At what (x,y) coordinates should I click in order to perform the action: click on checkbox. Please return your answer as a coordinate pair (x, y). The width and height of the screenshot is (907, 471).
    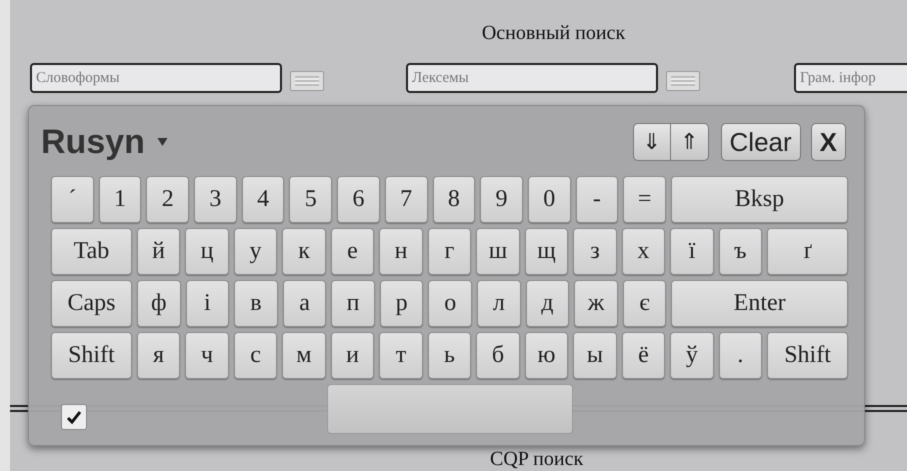
    Looking at the image, I should click on (74, 417).